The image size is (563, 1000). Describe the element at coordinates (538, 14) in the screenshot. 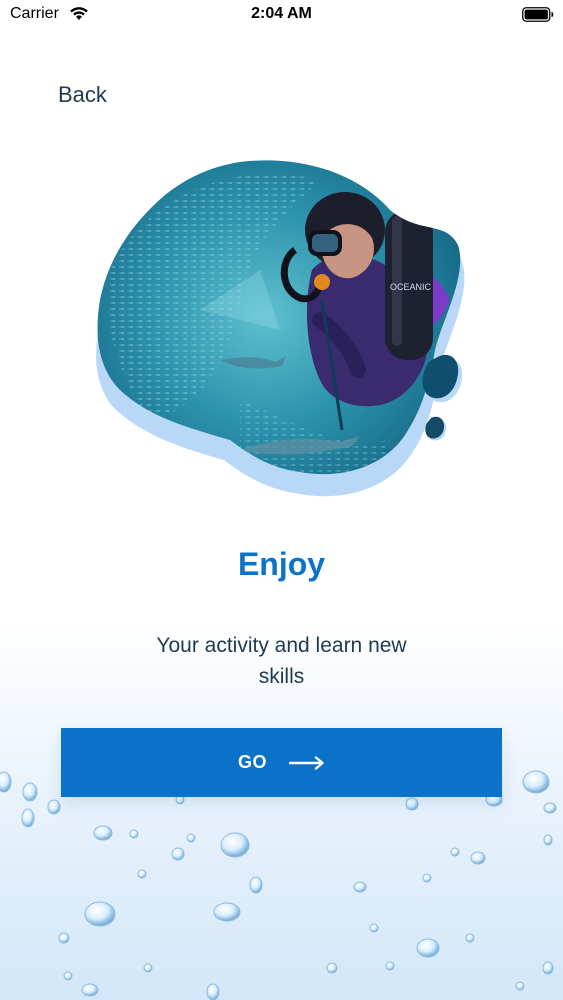

I see `battery-icon` at that location.